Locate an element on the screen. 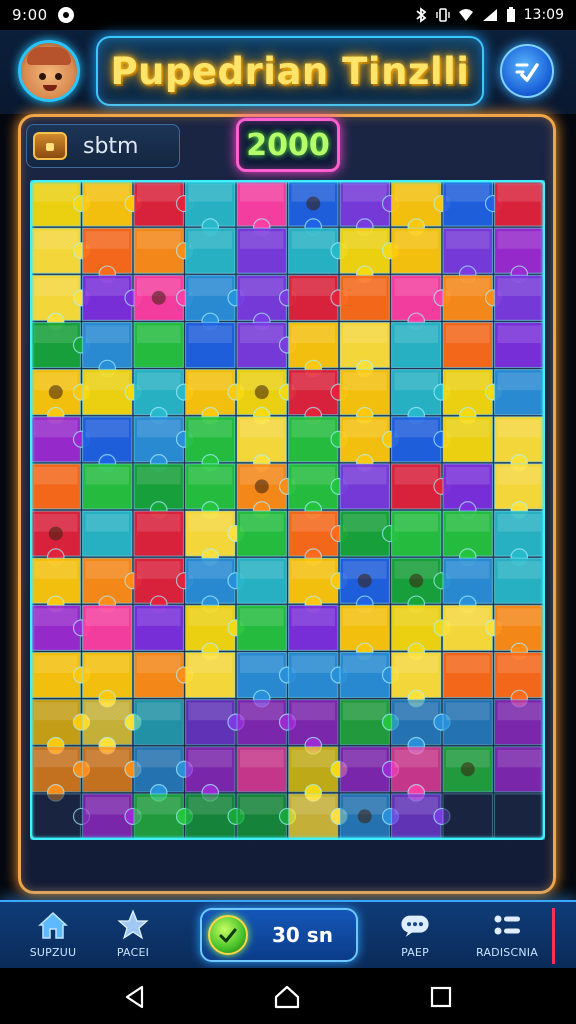  menu-button is located at coordinates (527, 71).